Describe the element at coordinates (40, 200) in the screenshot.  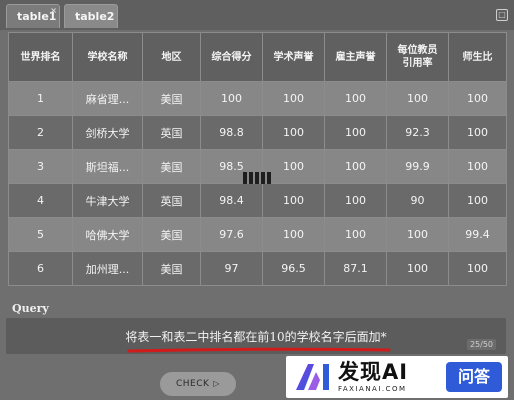
I see `table-cell: 4` at that location.